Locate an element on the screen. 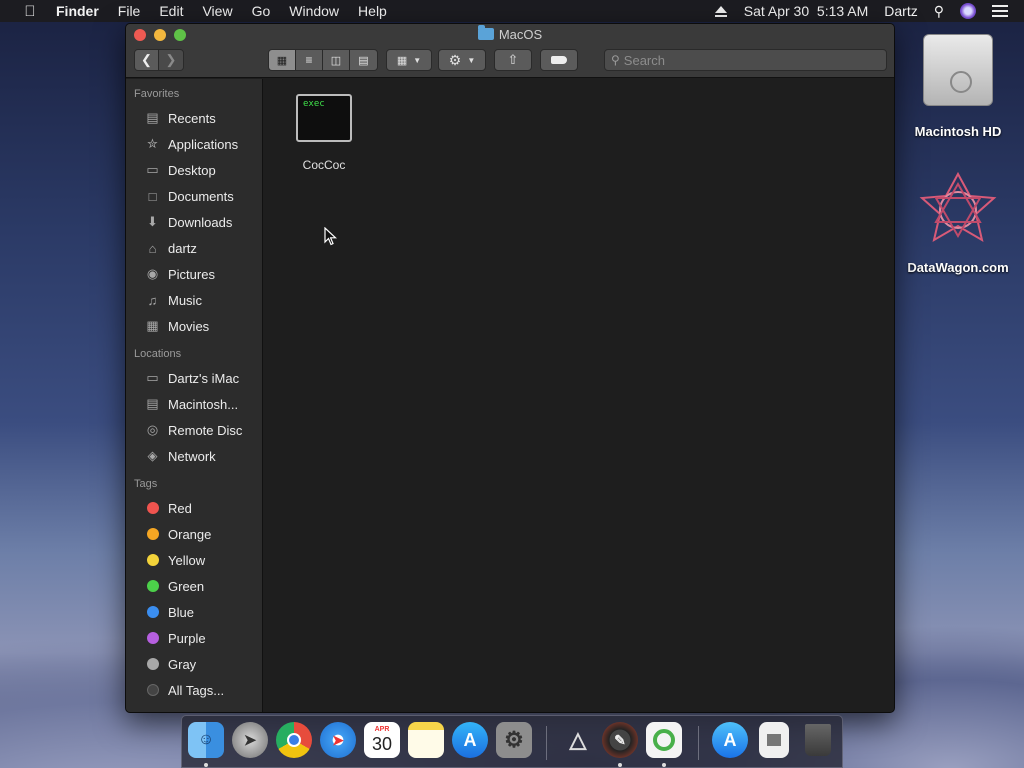 Image resolution: width=1024 pixels, height=768 pixels. notification-center-icon is located at coordinates (1000, 11).